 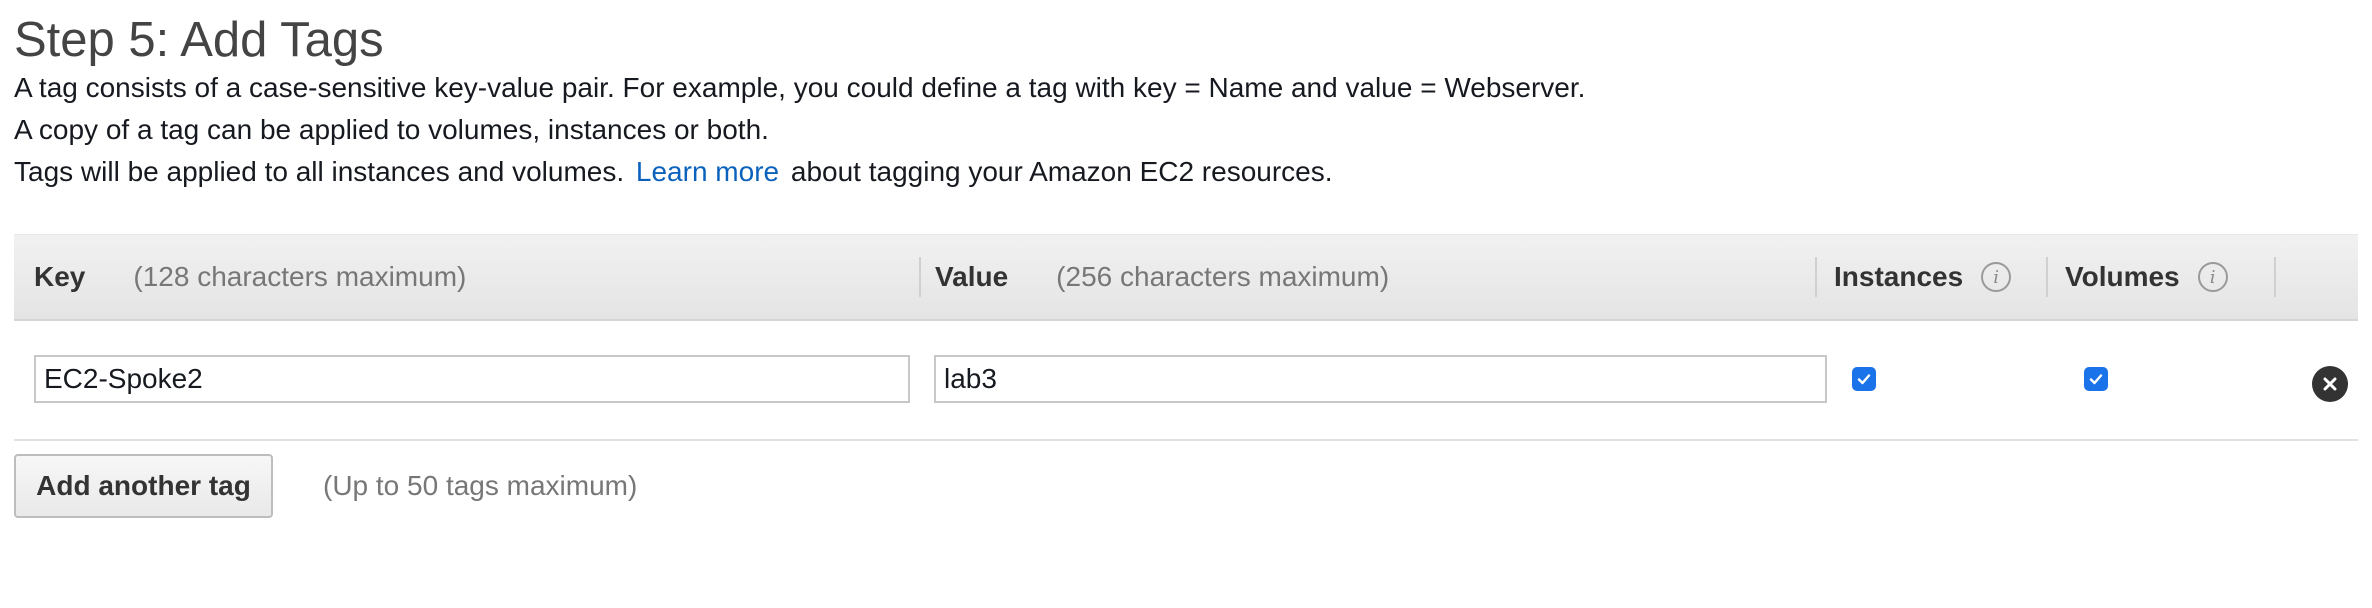 I want to click on learn-more-link: Learn more, so click(x=707, y=171).